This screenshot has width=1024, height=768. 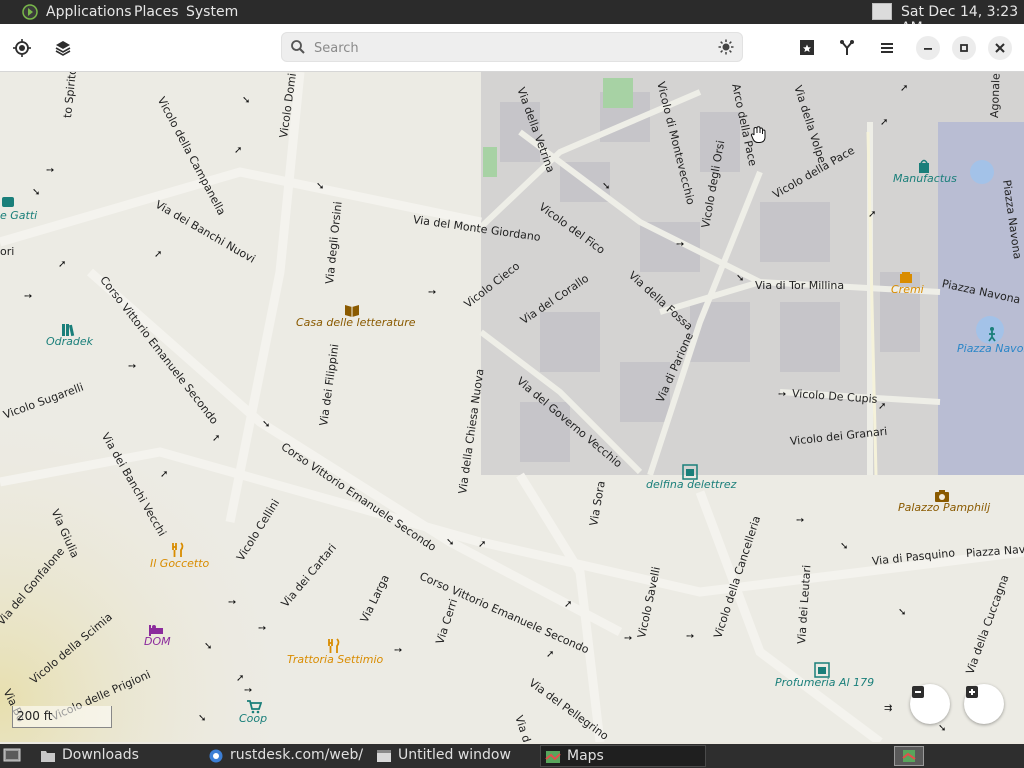 What do you see at coordinates (623, 756) in the screenshot?
I see `task-maps: Maps` at bounding box center [623, 756].